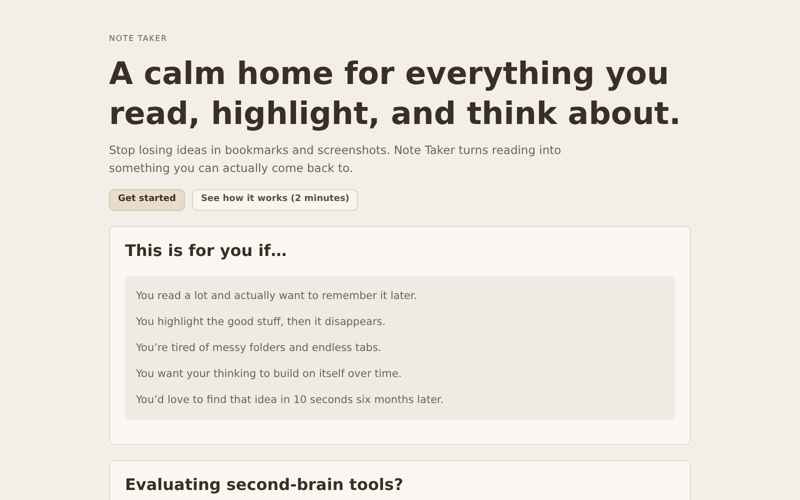 Image resolution: width=800 pixels, height=500 pixels. Describe the element at coordinates (261, 322) in the screenshot. I see `checklist-item: You highlight the good stuff, then it disappears.` at that location.